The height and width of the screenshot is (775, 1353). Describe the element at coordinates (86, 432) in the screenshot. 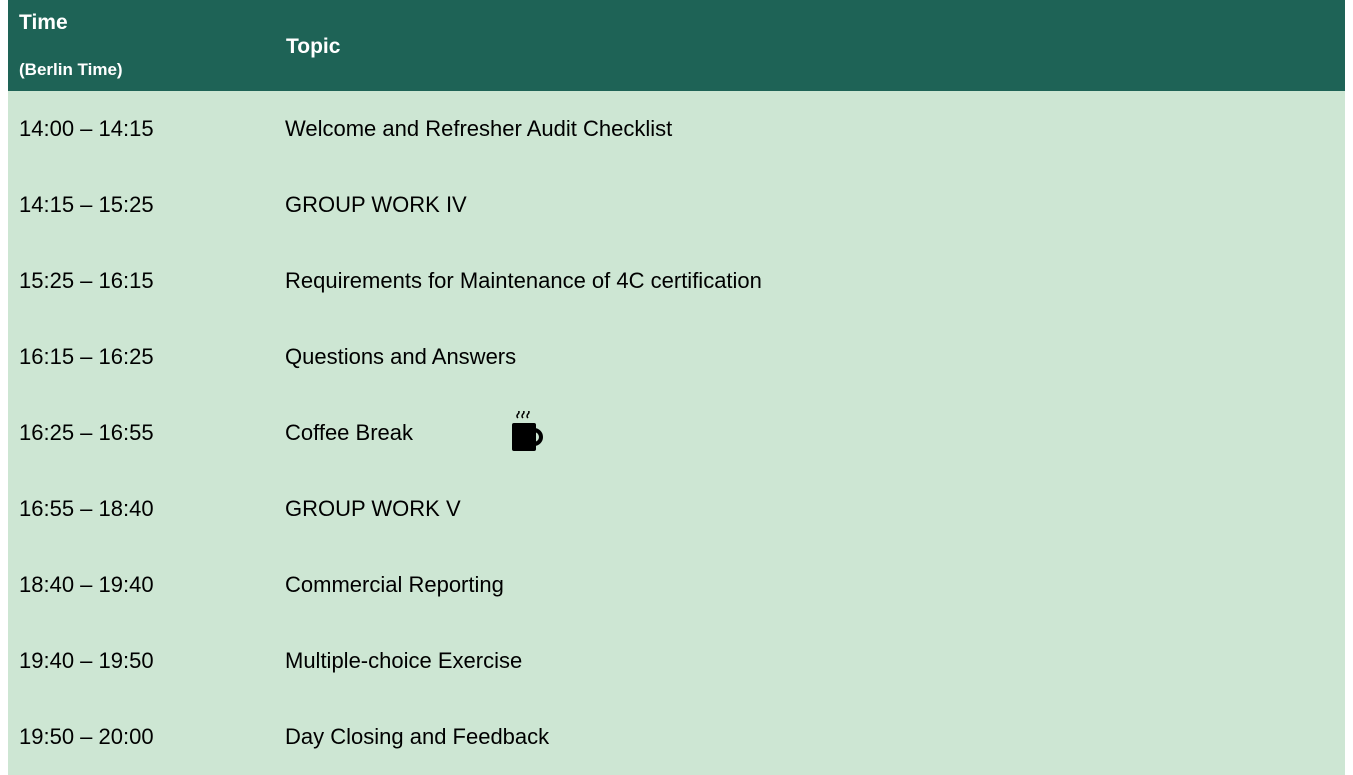

I see `row-time: 16:25 – 16:55` at that location.